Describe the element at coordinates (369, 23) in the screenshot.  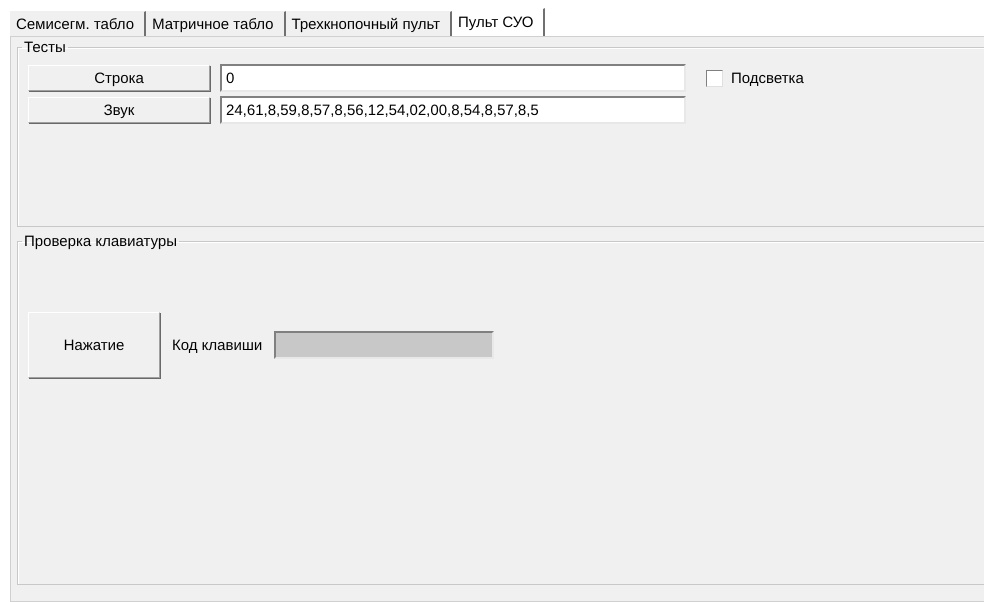
I see `tab: Трехкнопочный пульт` at that location.